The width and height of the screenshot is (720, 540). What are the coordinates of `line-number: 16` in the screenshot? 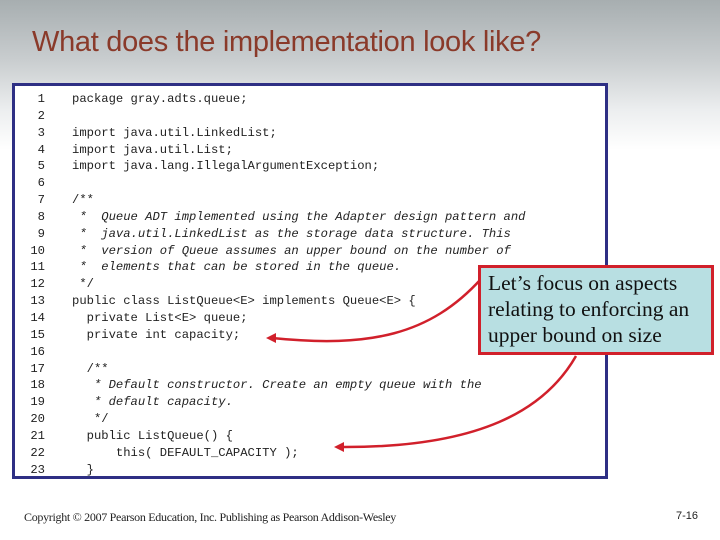 It's located at (37, 351).